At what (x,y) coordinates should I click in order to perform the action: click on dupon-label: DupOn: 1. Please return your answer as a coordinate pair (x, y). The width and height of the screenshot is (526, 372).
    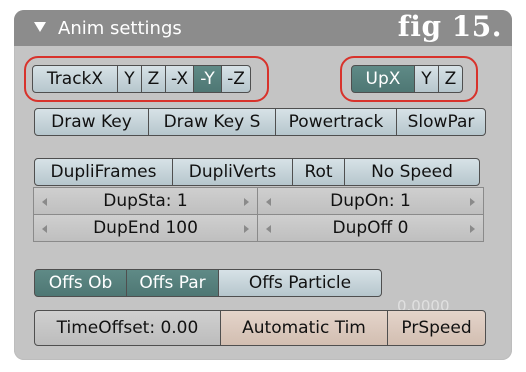
    Looking at the image, I should click on (370, 201).